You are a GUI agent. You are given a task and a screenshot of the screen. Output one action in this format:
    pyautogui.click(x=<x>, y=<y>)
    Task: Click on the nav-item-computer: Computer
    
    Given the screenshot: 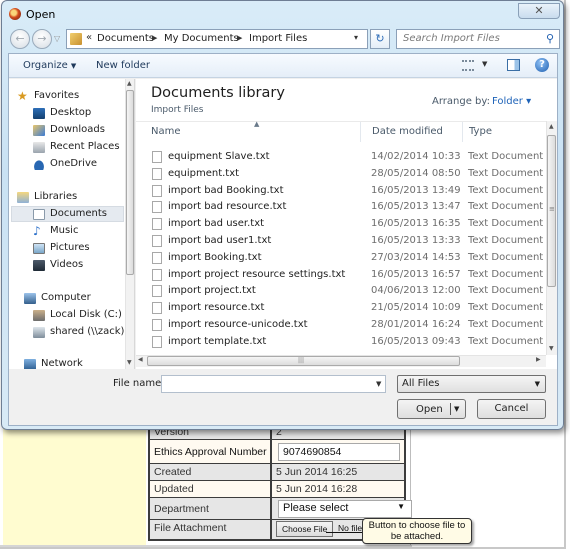 What is the action you would take?
    pyautogui.click(x=74, y=299)
    